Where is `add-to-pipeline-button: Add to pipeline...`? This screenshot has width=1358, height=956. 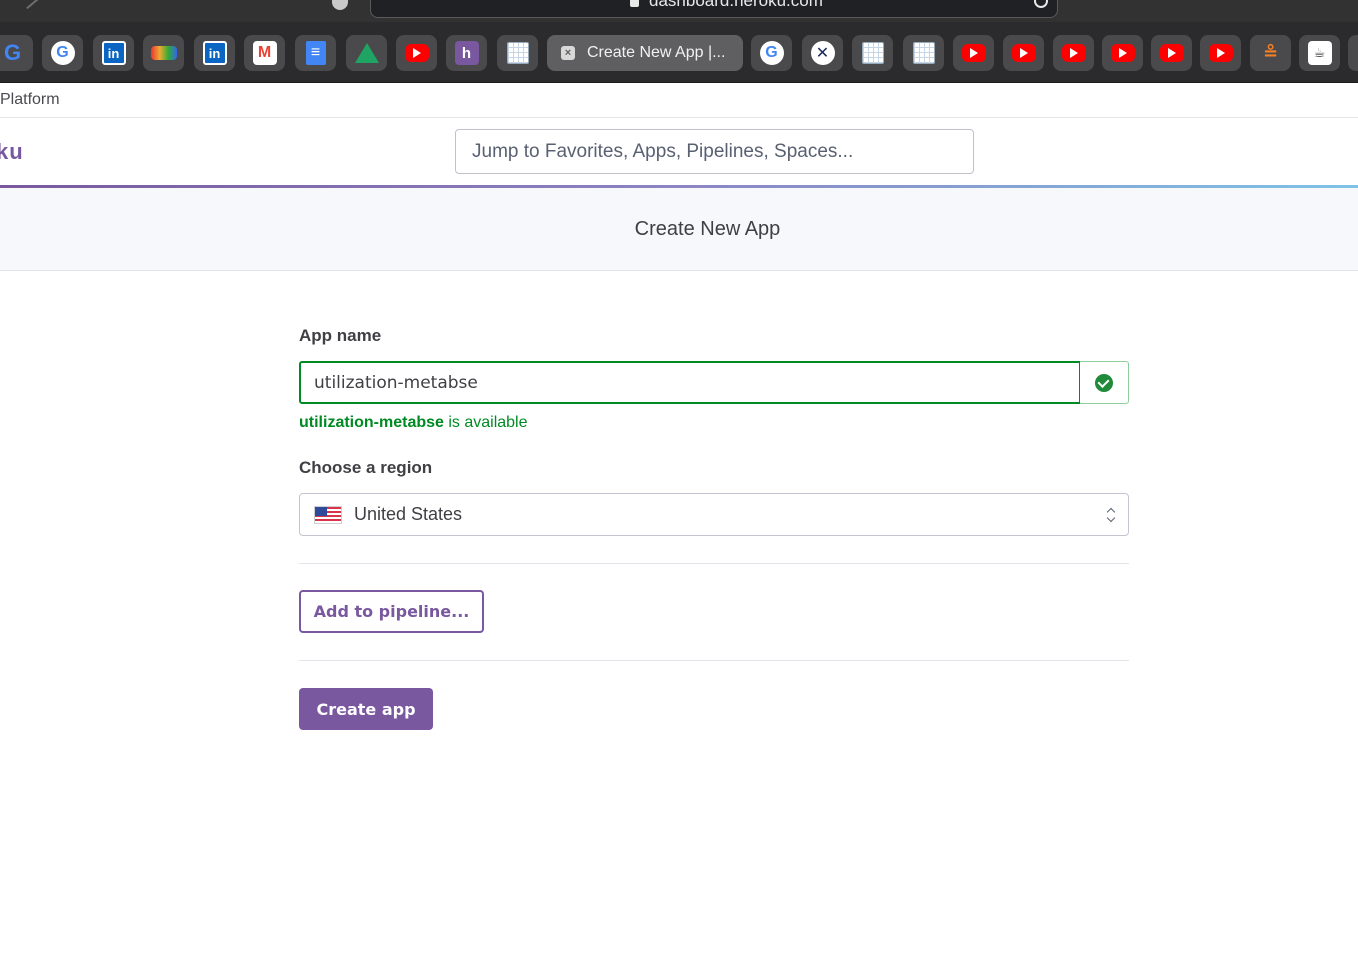
add-to-pipeline-button: Add to pipeline... is located at coordinates (391, 611).